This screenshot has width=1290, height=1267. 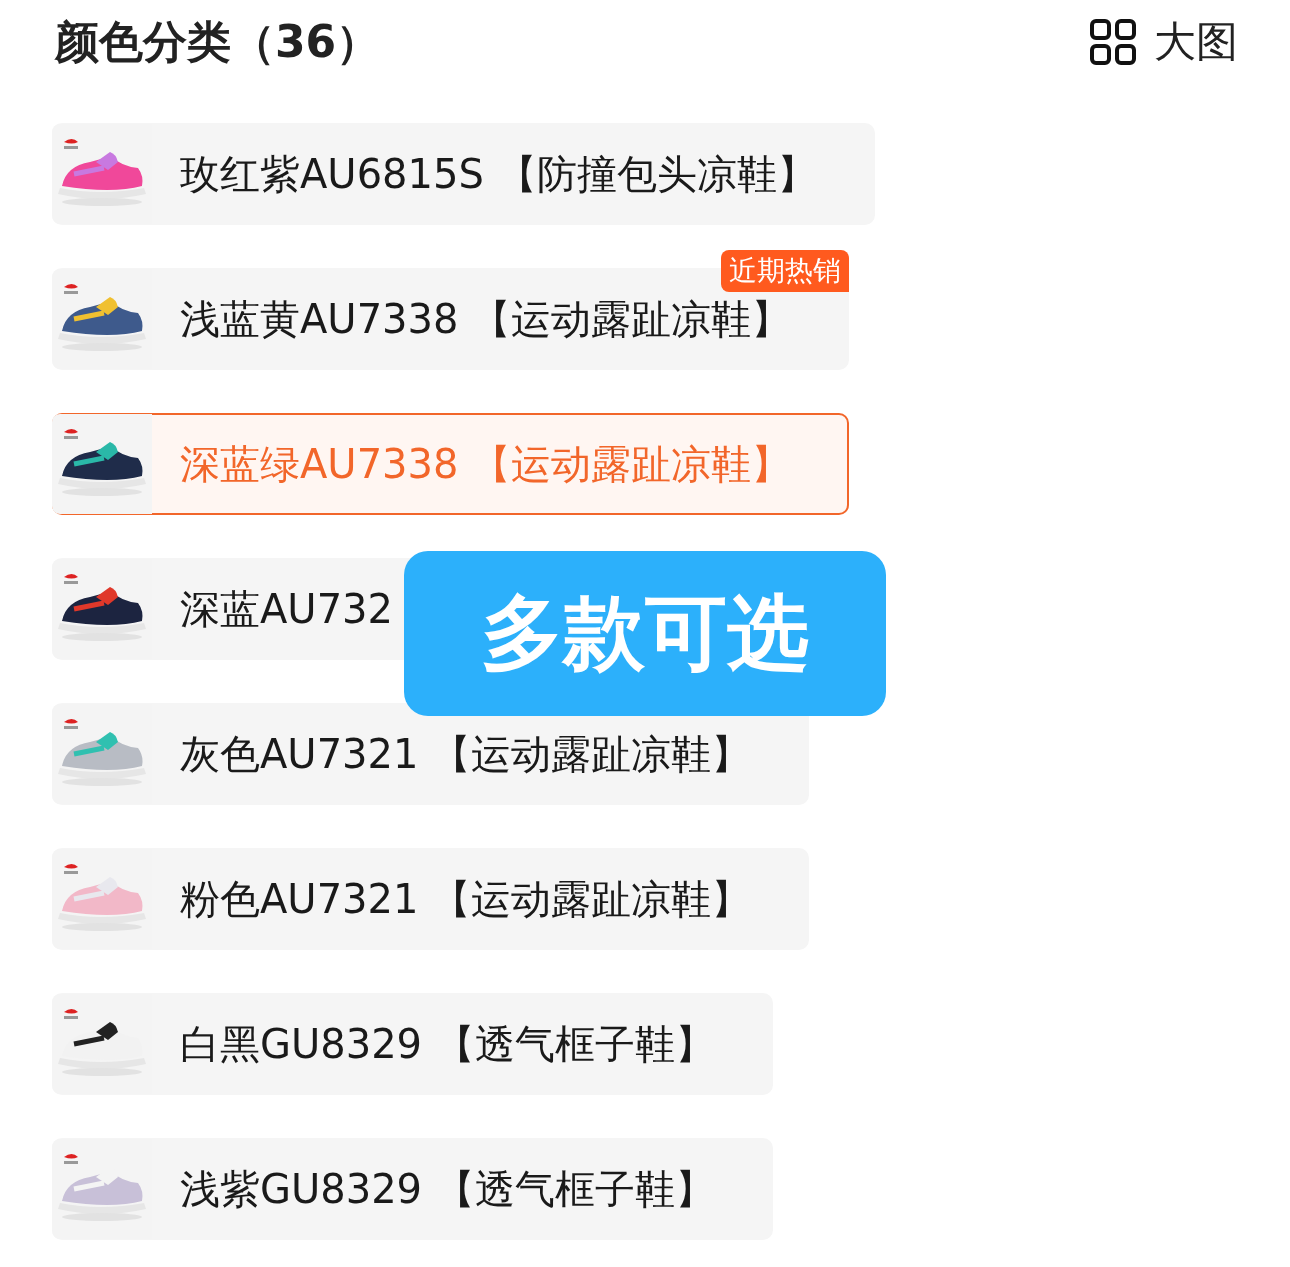 What do you see at coordinates (463, 174) in the screenshot?
I see `color-option: 玫红紫AU6815S 【防撞包头凉鞋】` at bounding box center [463, 174].